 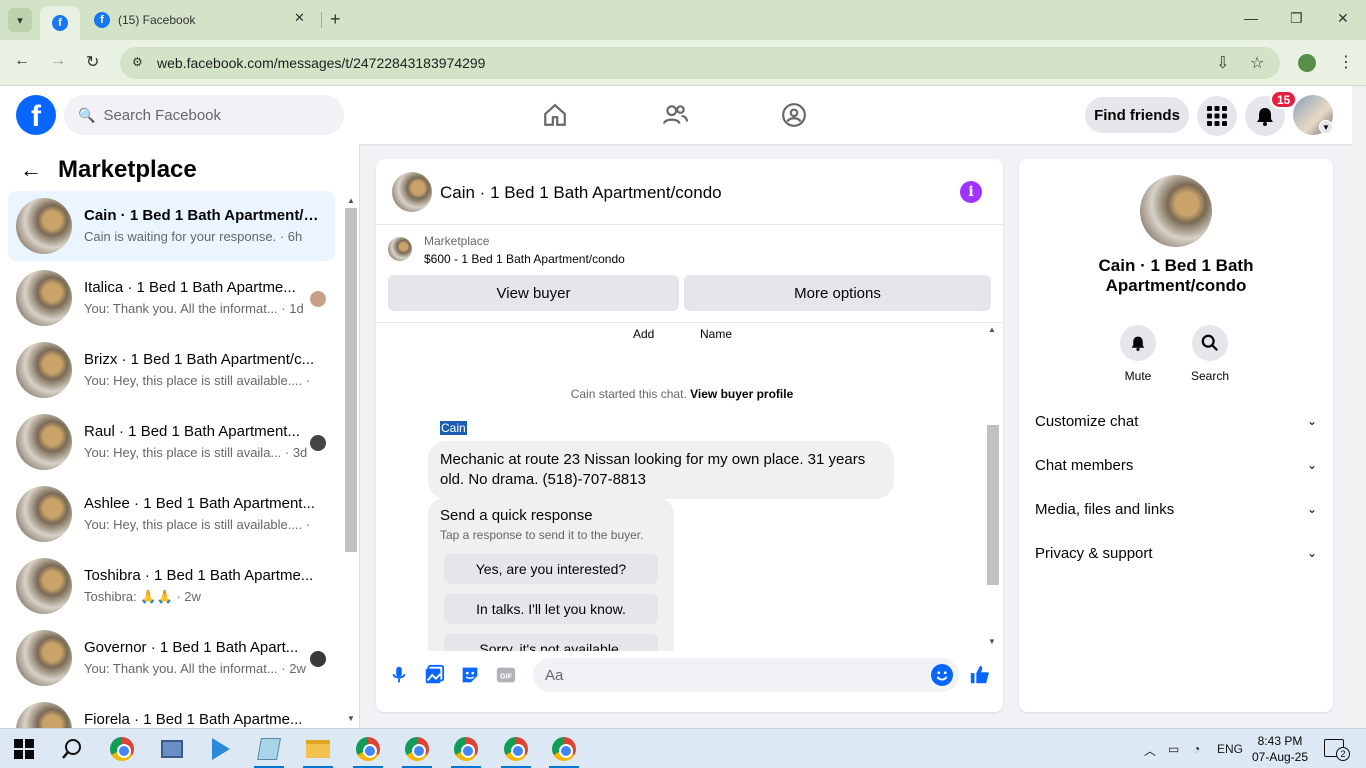 I want to click on add-action: Add, so click(x=643, y=334).